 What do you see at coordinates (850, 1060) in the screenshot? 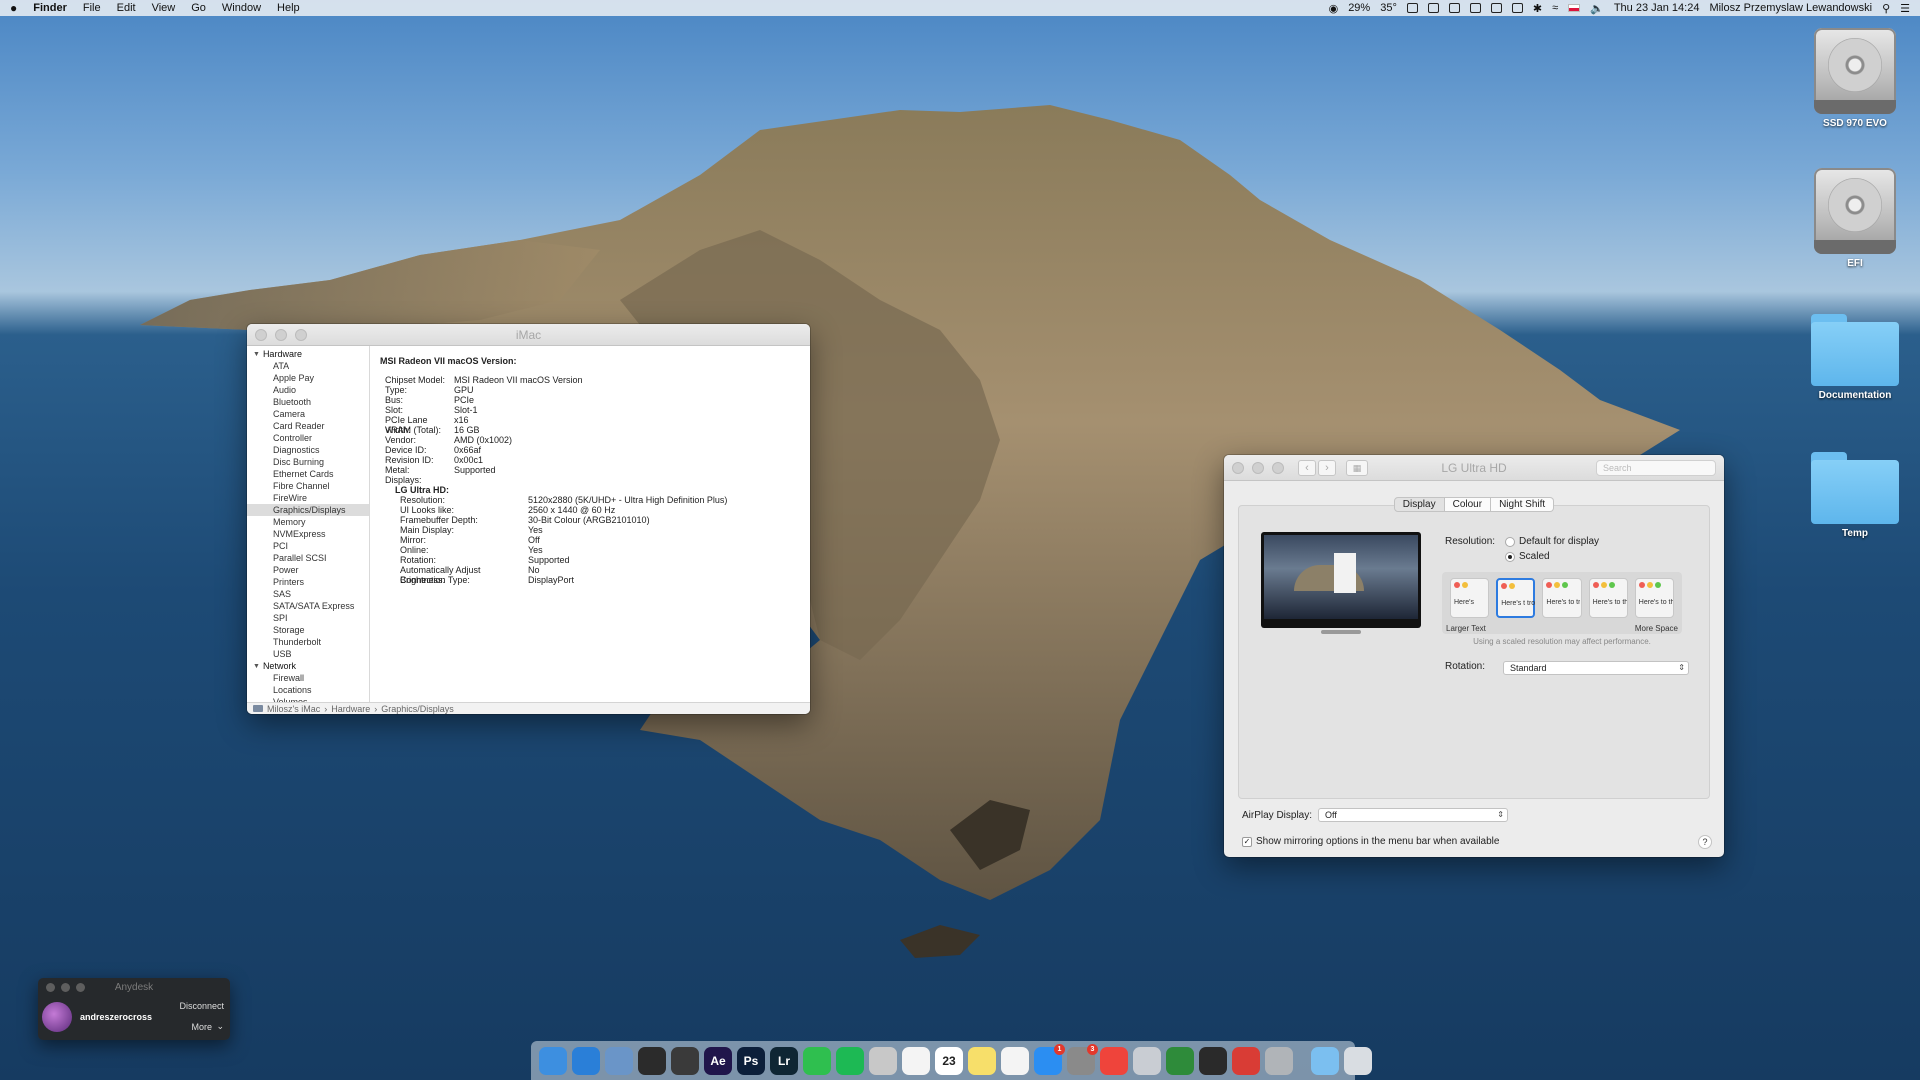
I see `spotify-app` at bounding box center [850, 1060].